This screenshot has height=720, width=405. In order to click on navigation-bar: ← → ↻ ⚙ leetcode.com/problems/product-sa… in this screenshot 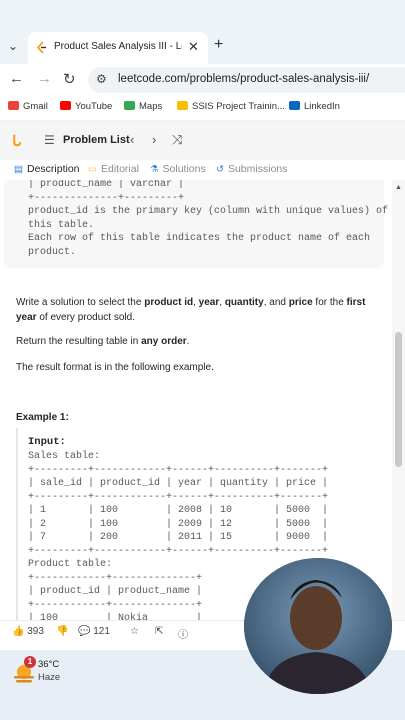, I will do `click(202, 80)`.